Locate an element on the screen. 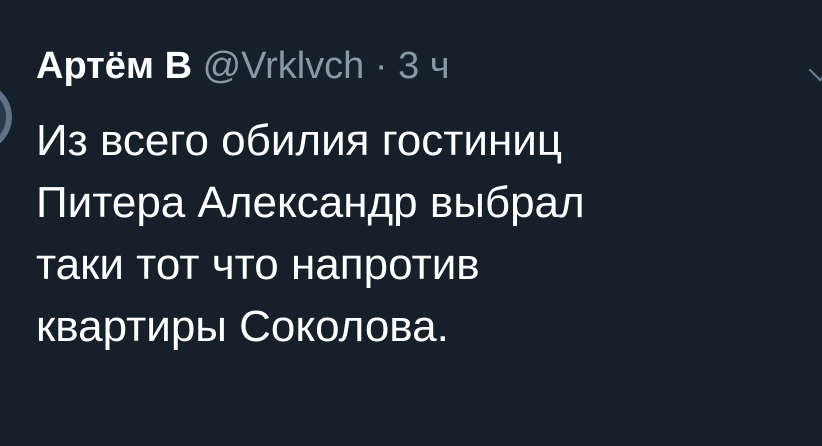 Image resolution: width=822 pixels, height=446 pixels. tweet-text-line: Из всего обилия гостиниц is located at coordinates (299, 140).